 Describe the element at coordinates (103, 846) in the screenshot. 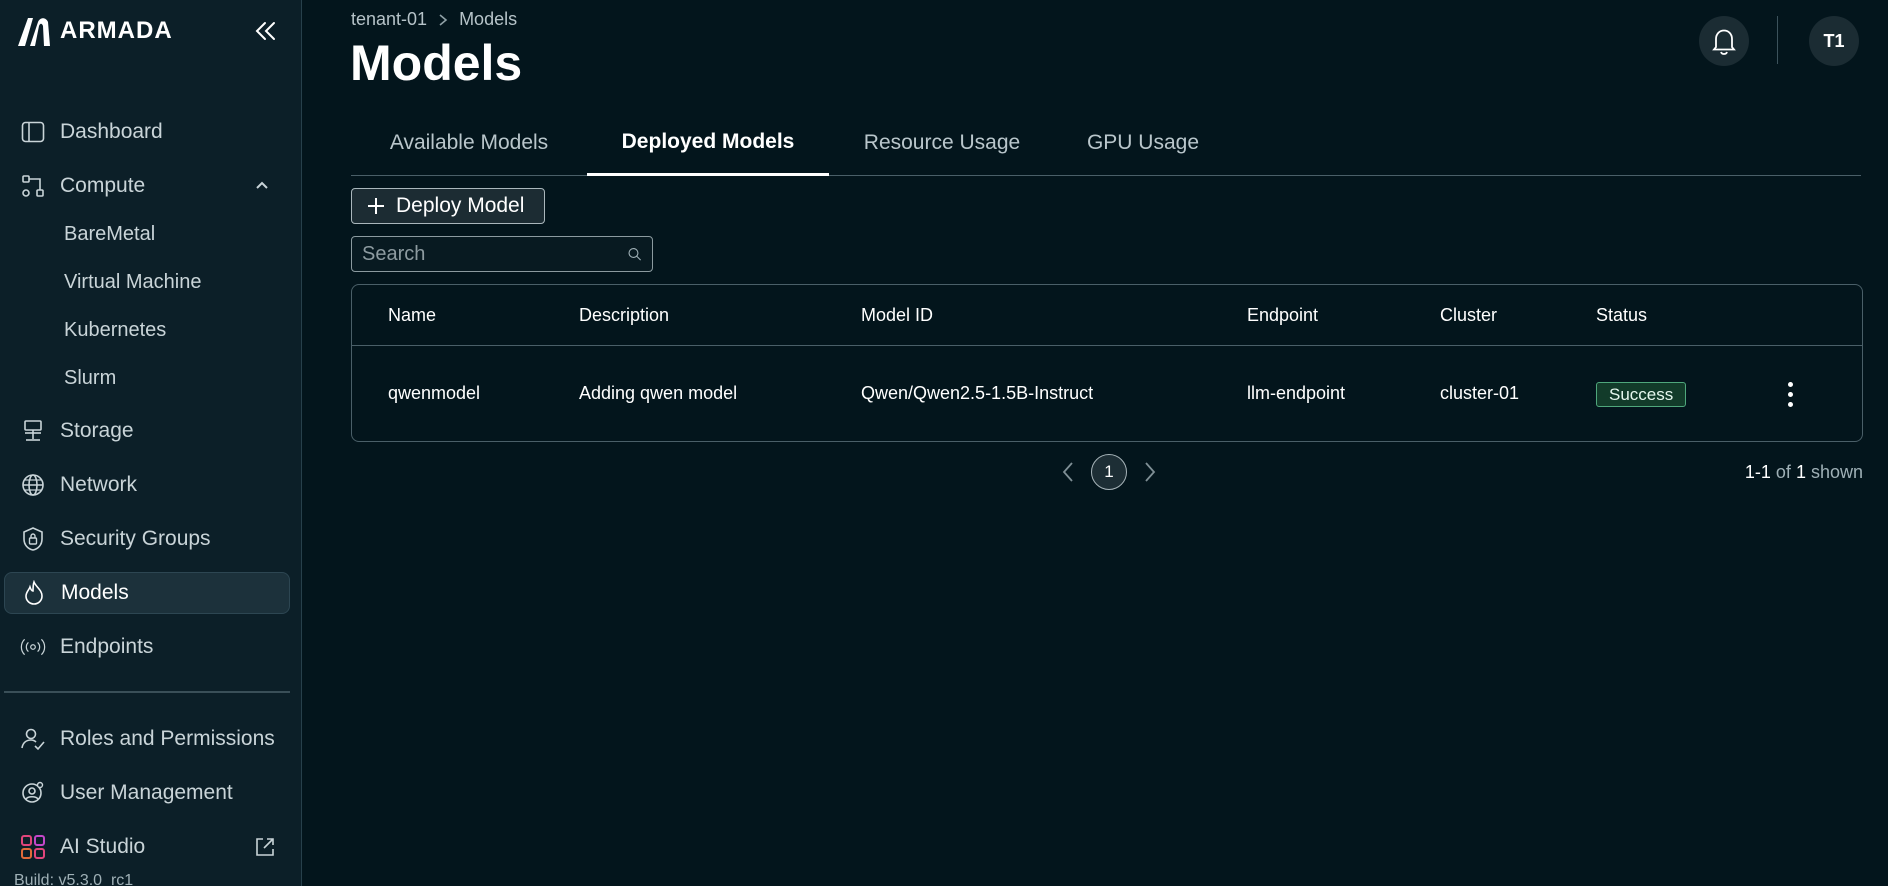

I see `sidebar-item-label: AI Studio` at that location.